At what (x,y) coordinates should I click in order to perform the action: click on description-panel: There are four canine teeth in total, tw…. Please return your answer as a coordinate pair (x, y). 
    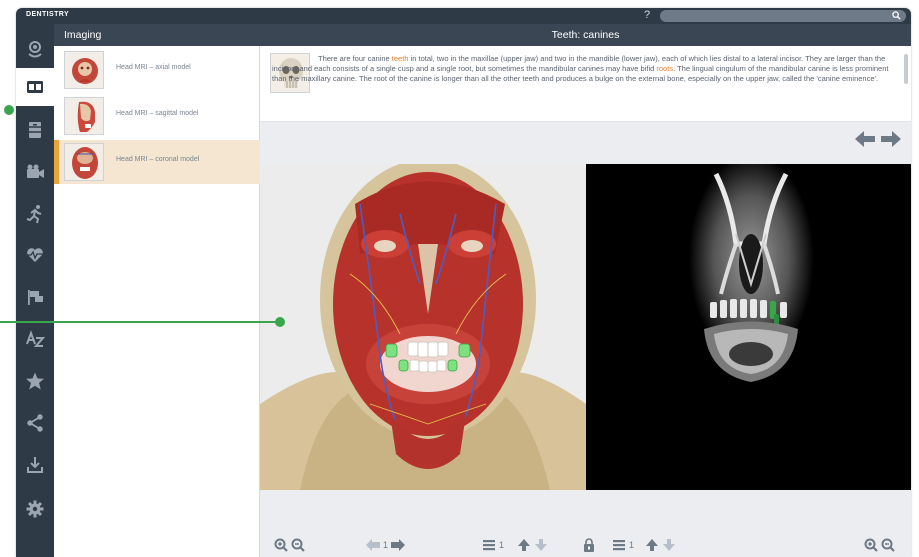
    Looking at the image, I should click on (585, 84).